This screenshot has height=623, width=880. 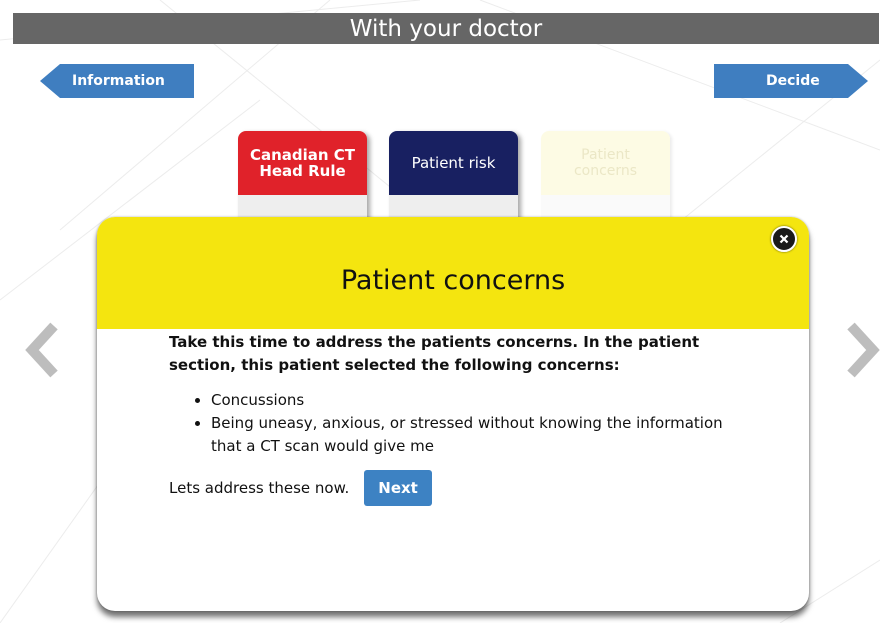 I want to click on next-button: Next, so click(x=398, y=488).